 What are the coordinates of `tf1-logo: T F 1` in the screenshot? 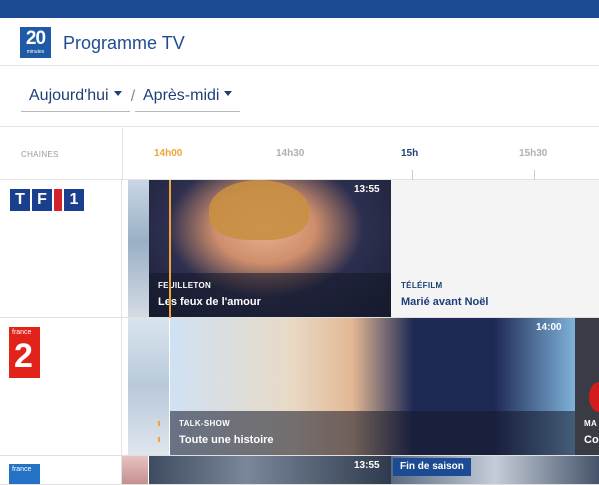 It's located at (48, 200).